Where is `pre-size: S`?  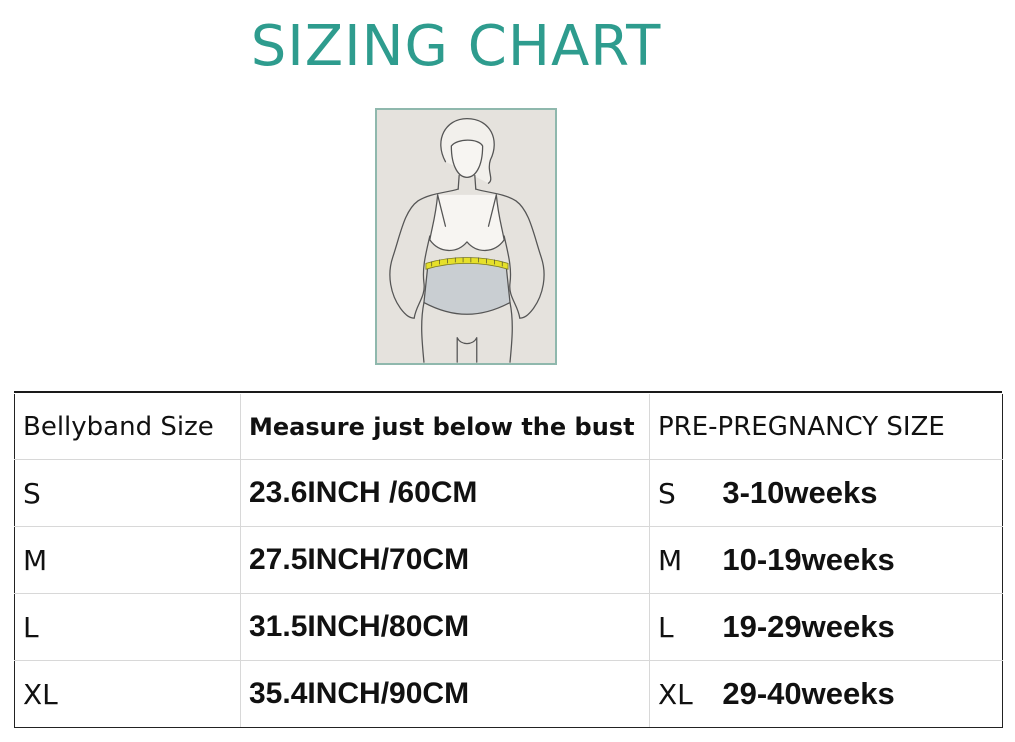
pre-size: S is located at coordinates (667, 493).